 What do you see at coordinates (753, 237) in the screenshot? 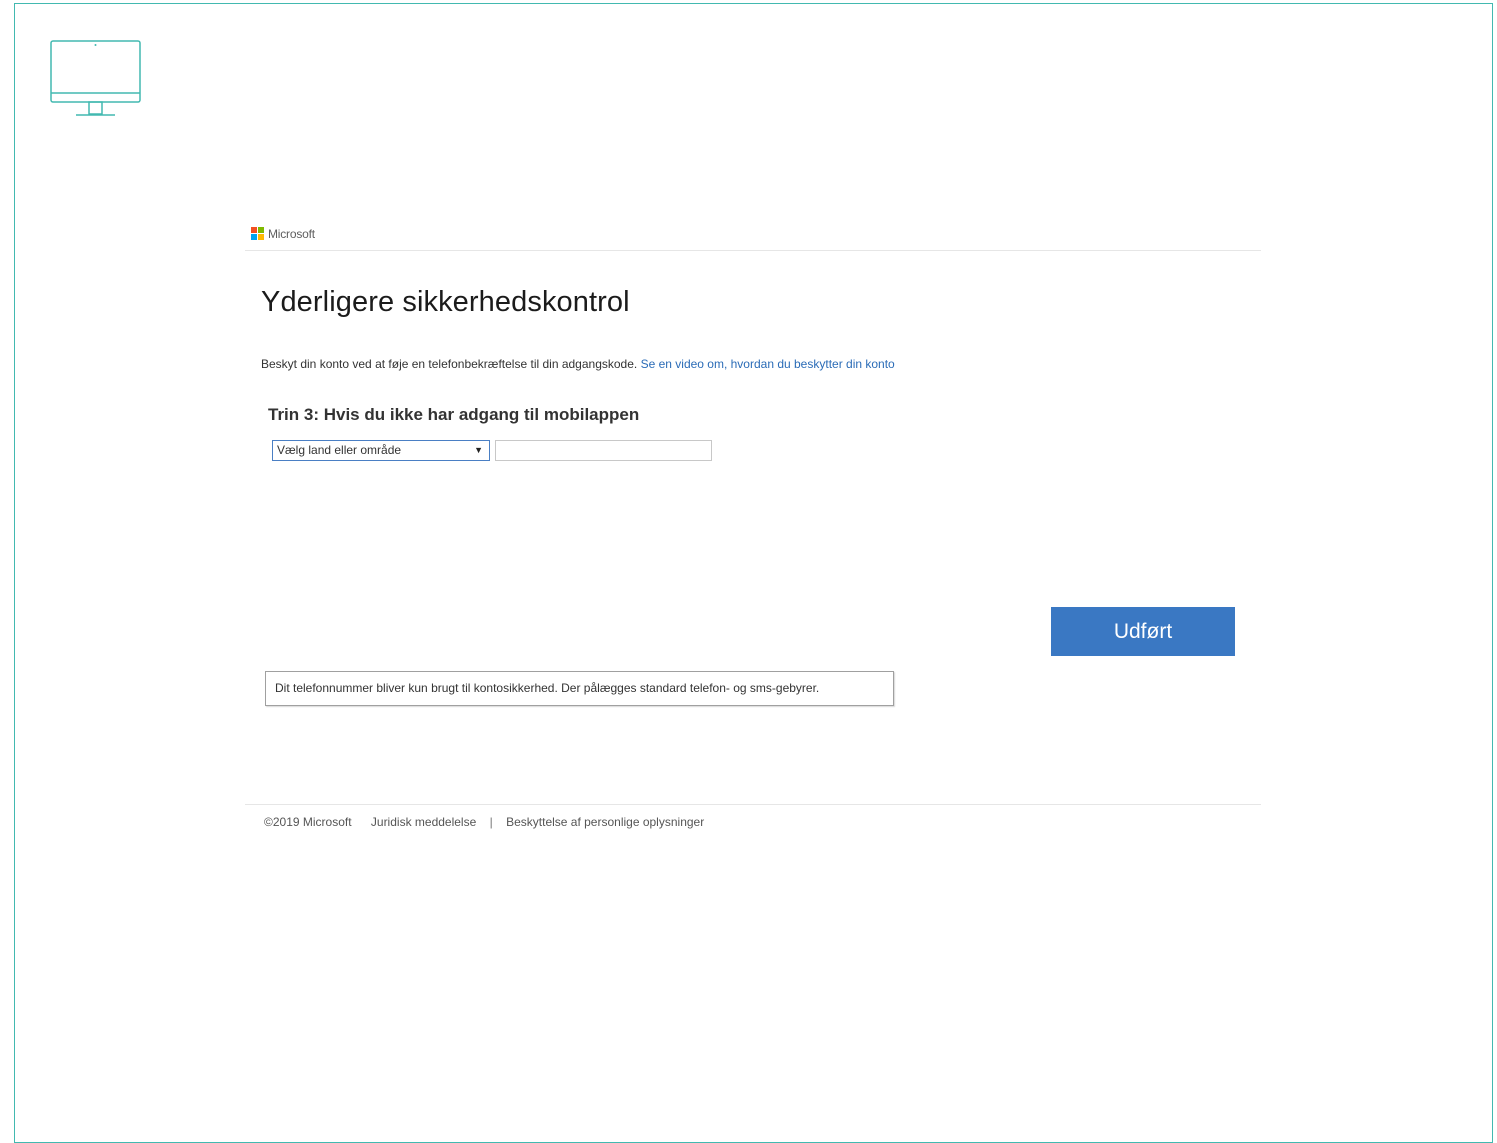
I see `page-header: Microsoft` at bounding box center [753, 237].